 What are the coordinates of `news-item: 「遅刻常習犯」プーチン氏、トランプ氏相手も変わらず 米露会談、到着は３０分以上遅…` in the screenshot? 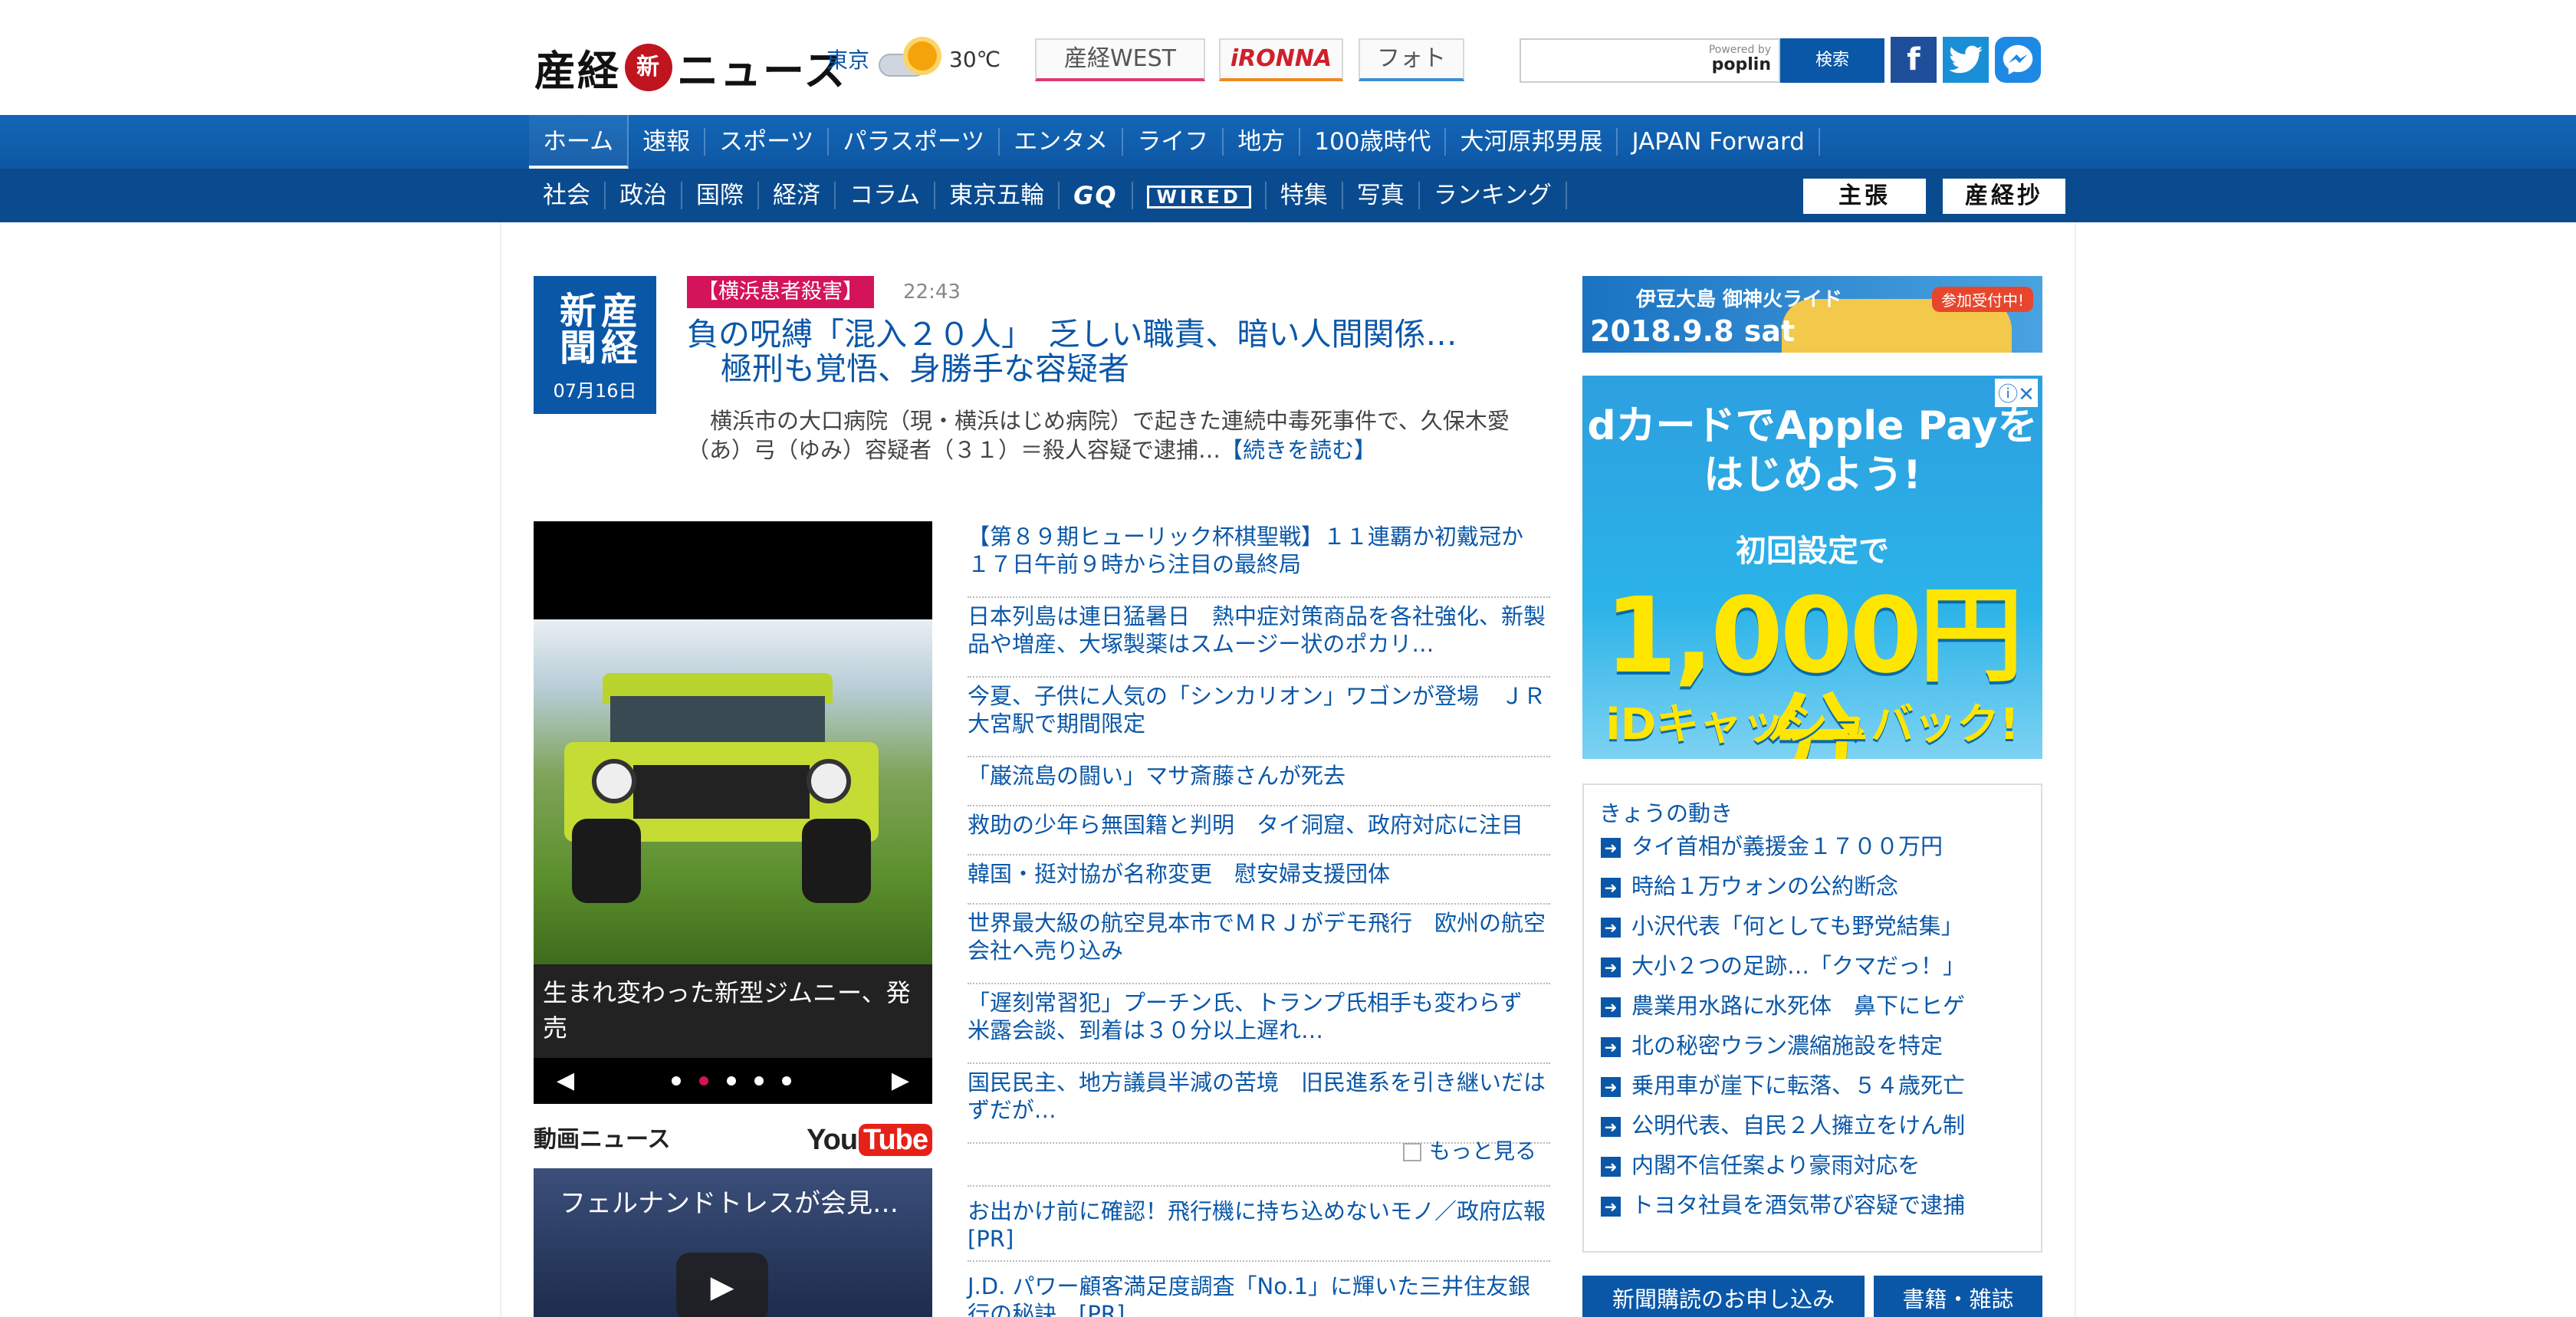 It's located at (1259, 1024).